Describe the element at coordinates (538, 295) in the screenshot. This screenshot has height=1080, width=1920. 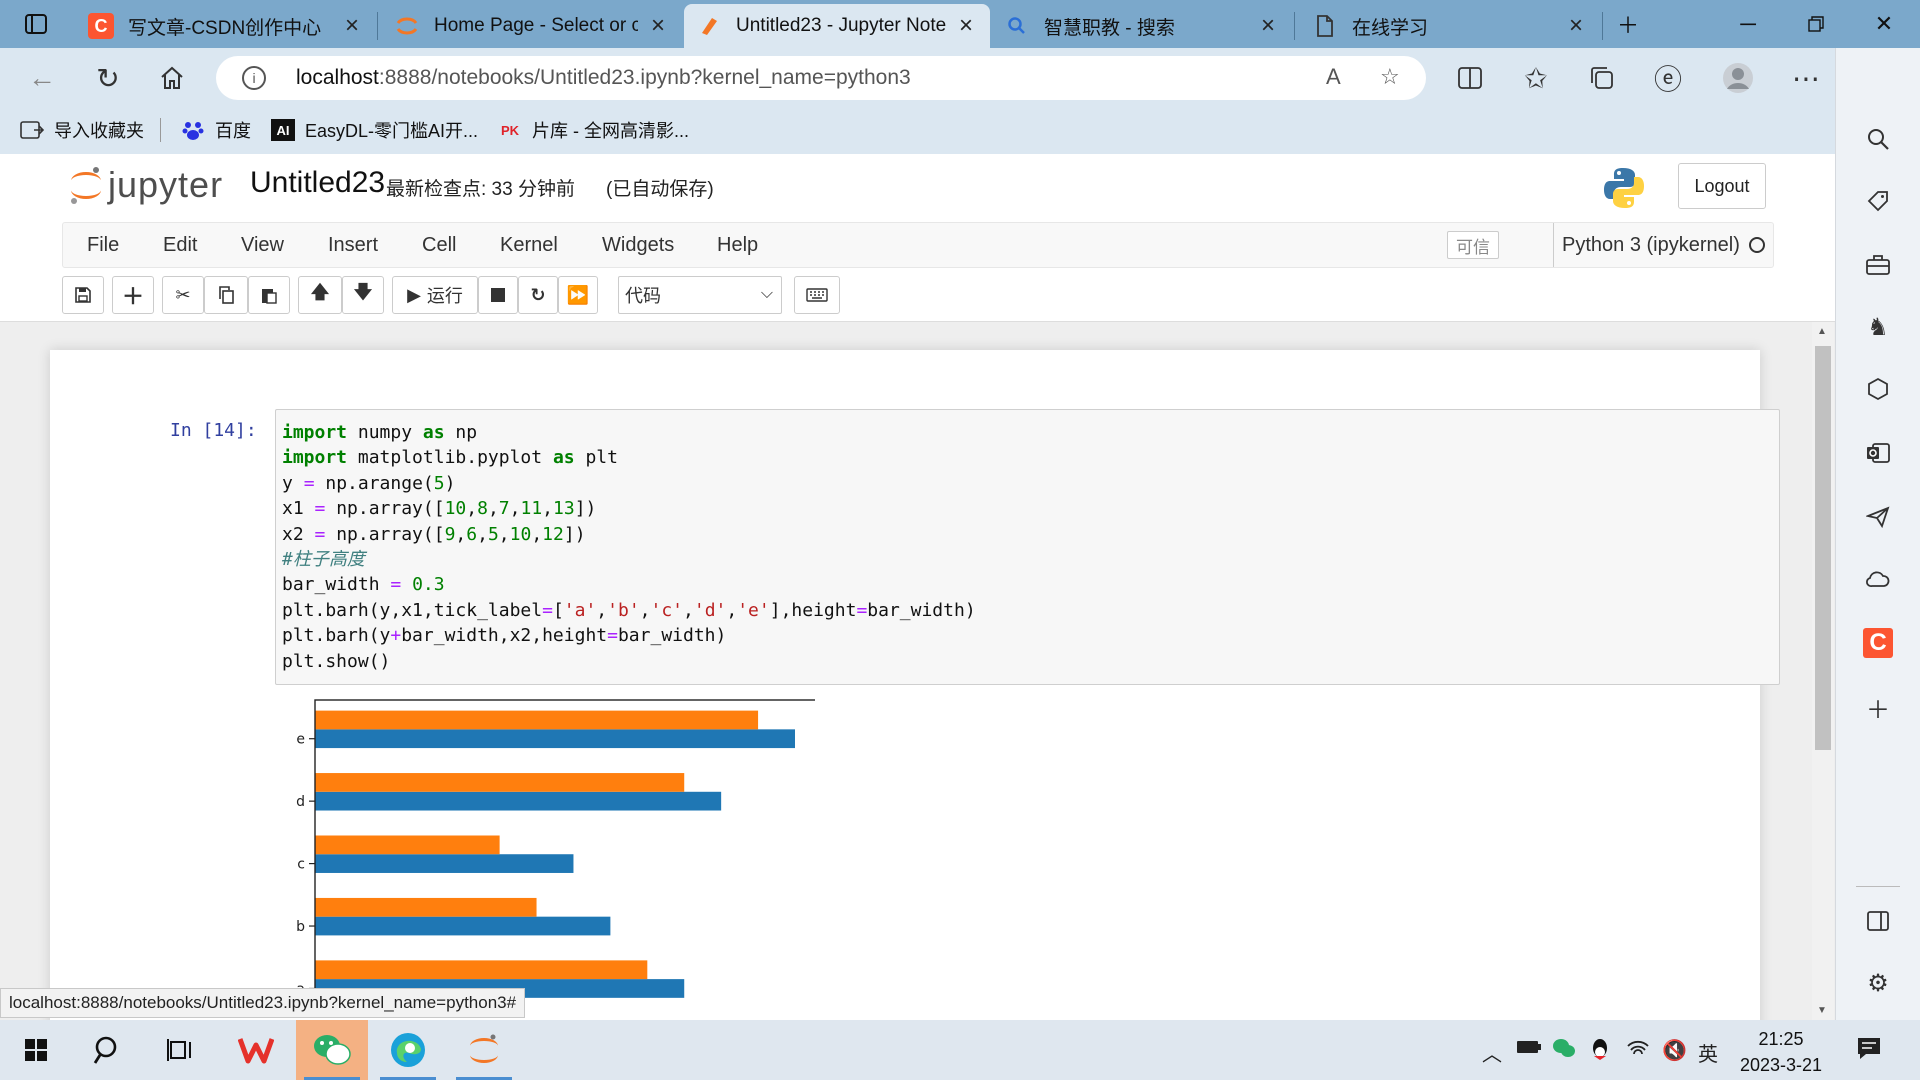
I see `restart-button: ↻` at that location.